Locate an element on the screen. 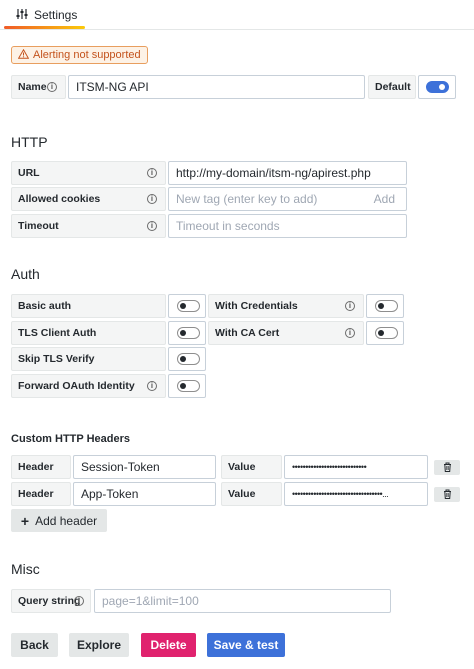 The height and width of the screenshot is (669, 474). tab-bar: Settings is located at coordinates (237, 15).